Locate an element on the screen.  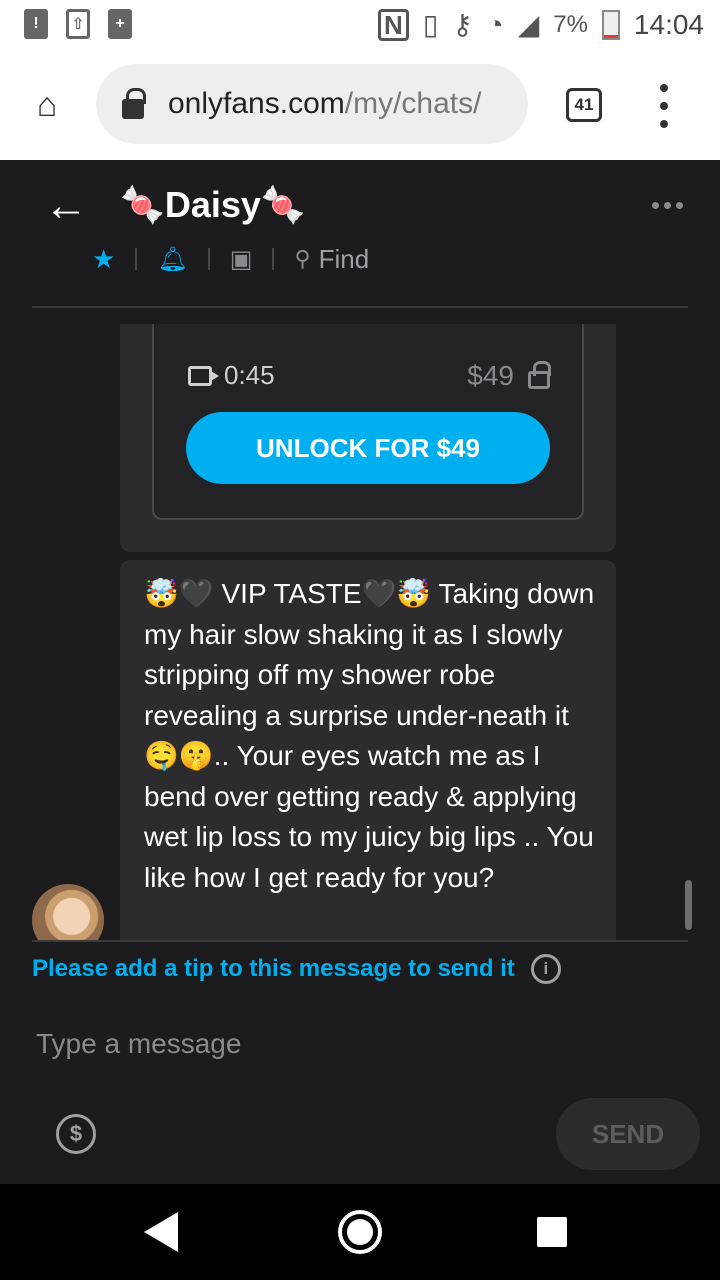
unlock-button: UNLOCK FOR $49 is located at coordinates (368, 448).